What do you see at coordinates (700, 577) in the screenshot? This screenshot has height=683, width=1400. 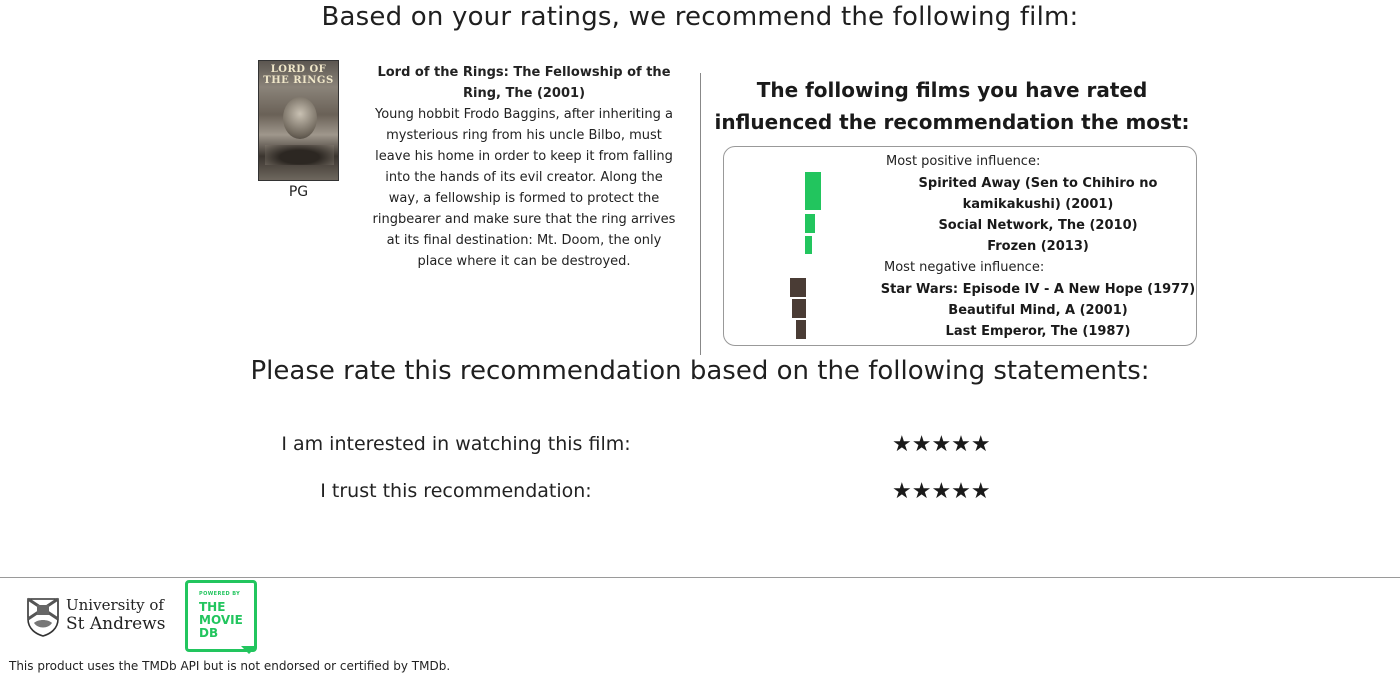 I see `footer-divider` at bounding box center [700, 577].